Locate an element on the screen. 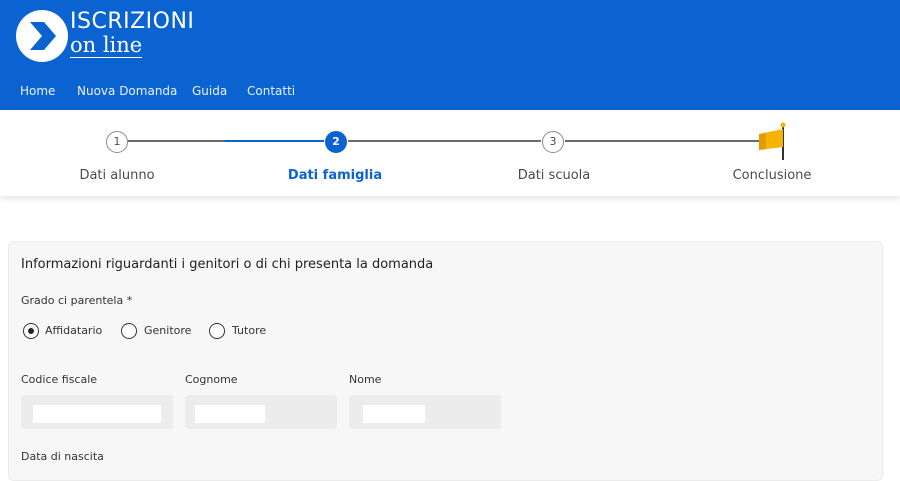 Image resolution: width=900 pixels, height=481 pixels. step-2-label: Dati famiglia is located at coordinates (335, 175).